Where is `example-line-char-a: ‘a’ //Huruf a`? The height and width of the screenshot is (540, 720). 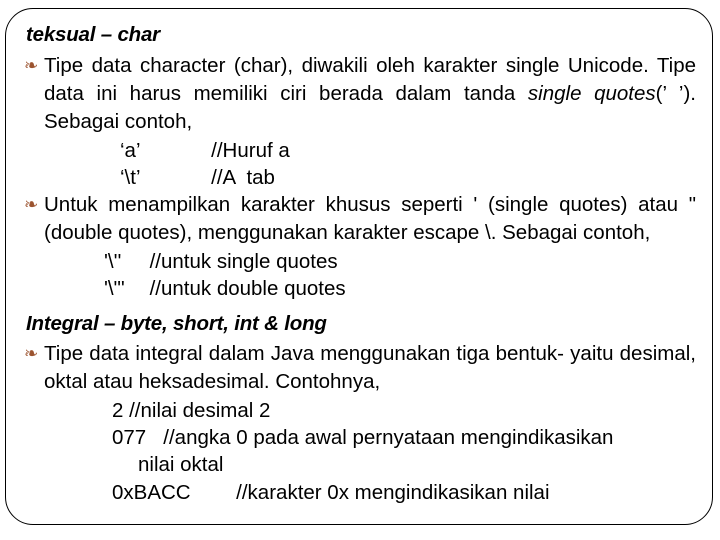
example-line-char-a: ‘a’ //Huruf a is located at coordinates (365, 150).